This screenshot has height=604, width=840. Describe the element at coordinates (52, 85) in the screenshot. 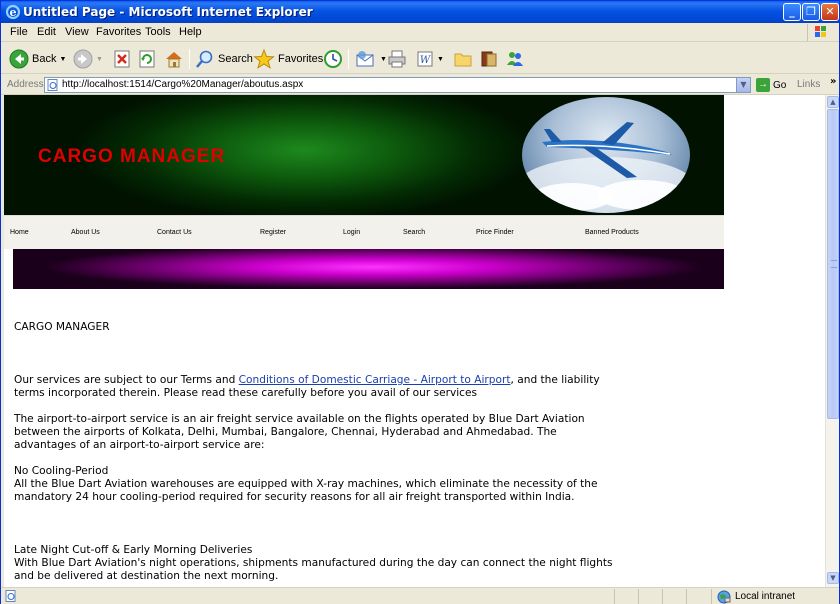

I see `page-icon` at that location.